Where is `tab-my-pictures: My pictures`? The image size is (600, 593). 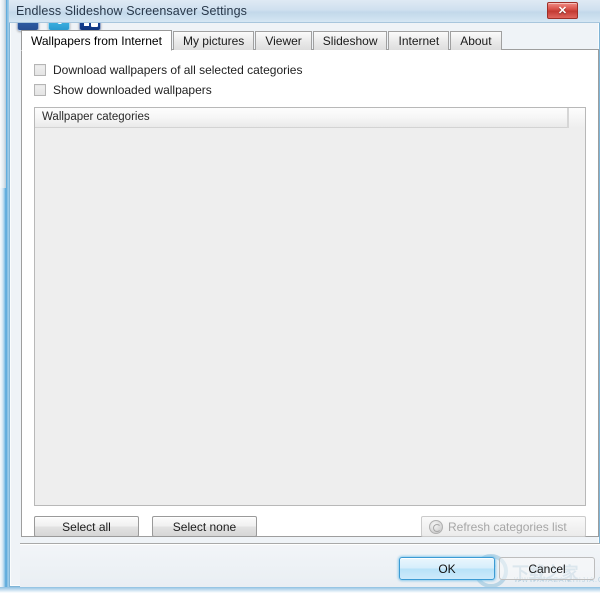 tab-my-pictures: My pictures is located at coordinates (213, 40).